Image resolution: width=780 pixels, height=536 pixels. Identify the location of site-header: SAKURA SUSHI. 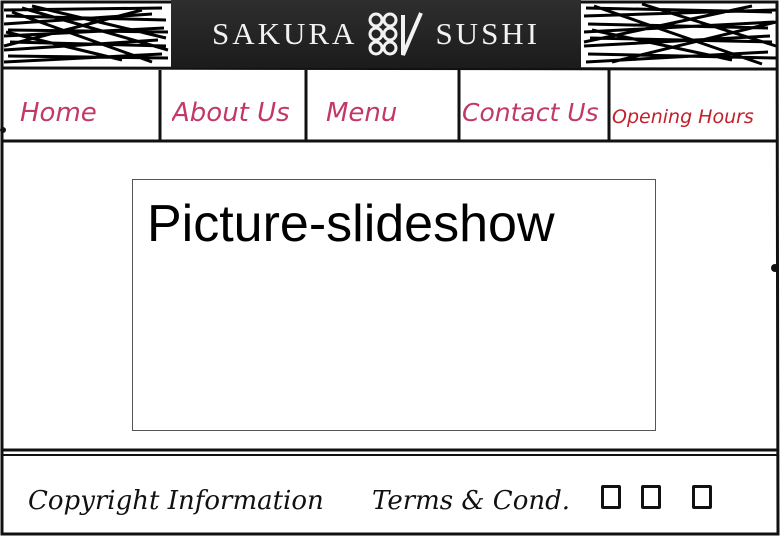
(390, 35).